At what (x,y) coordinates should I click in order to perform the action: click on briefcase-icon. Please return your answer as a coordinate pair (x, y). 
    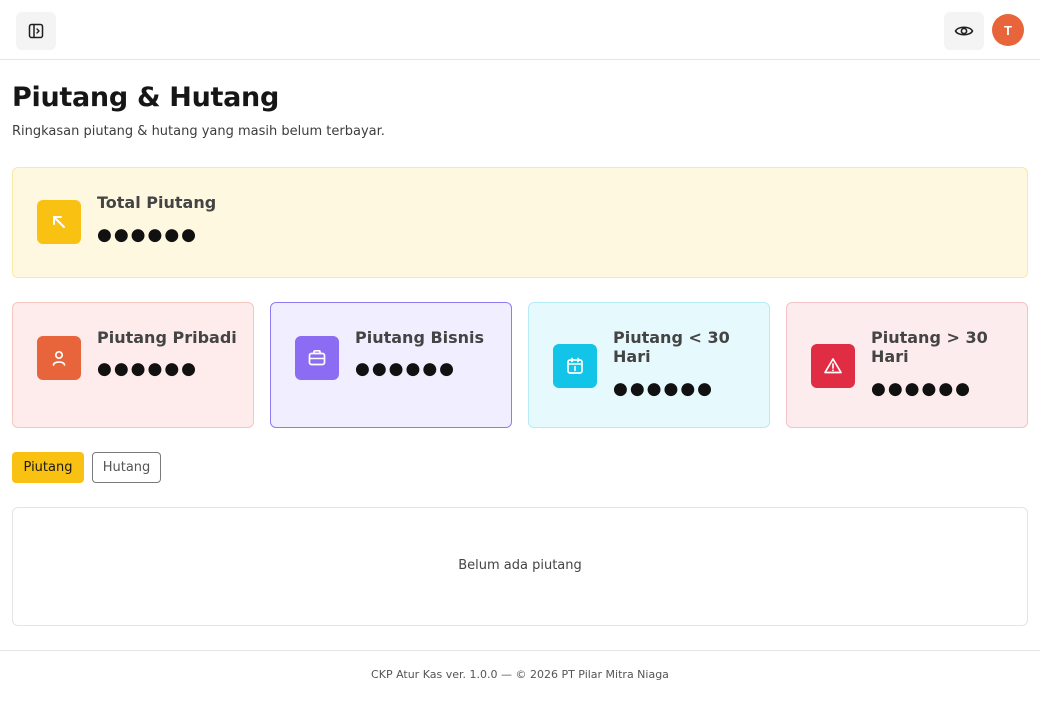
    Looking at the image, I should click on (317, 358).